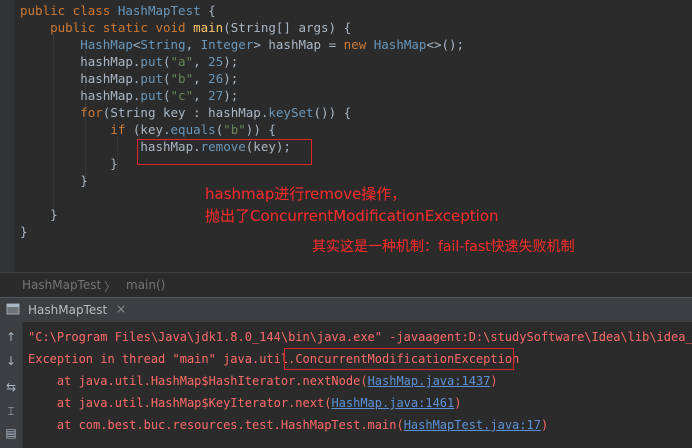 The height and width of the screenshot is (448, 692). What do you see at coordinates (212, 10) in the screenshot?
I see `code-token: {` at bounding box center [212, 10].